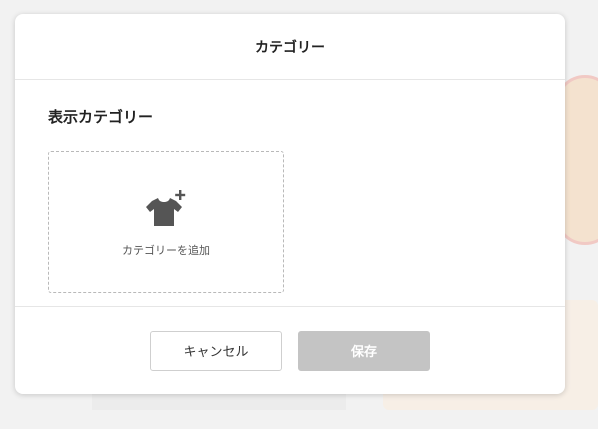 The height and width of the screenshot is (429, 598). Describe the element at coordinates (166, 250) in the screenshot. I see `add-category-label: カテゴリーを追加` at that location.